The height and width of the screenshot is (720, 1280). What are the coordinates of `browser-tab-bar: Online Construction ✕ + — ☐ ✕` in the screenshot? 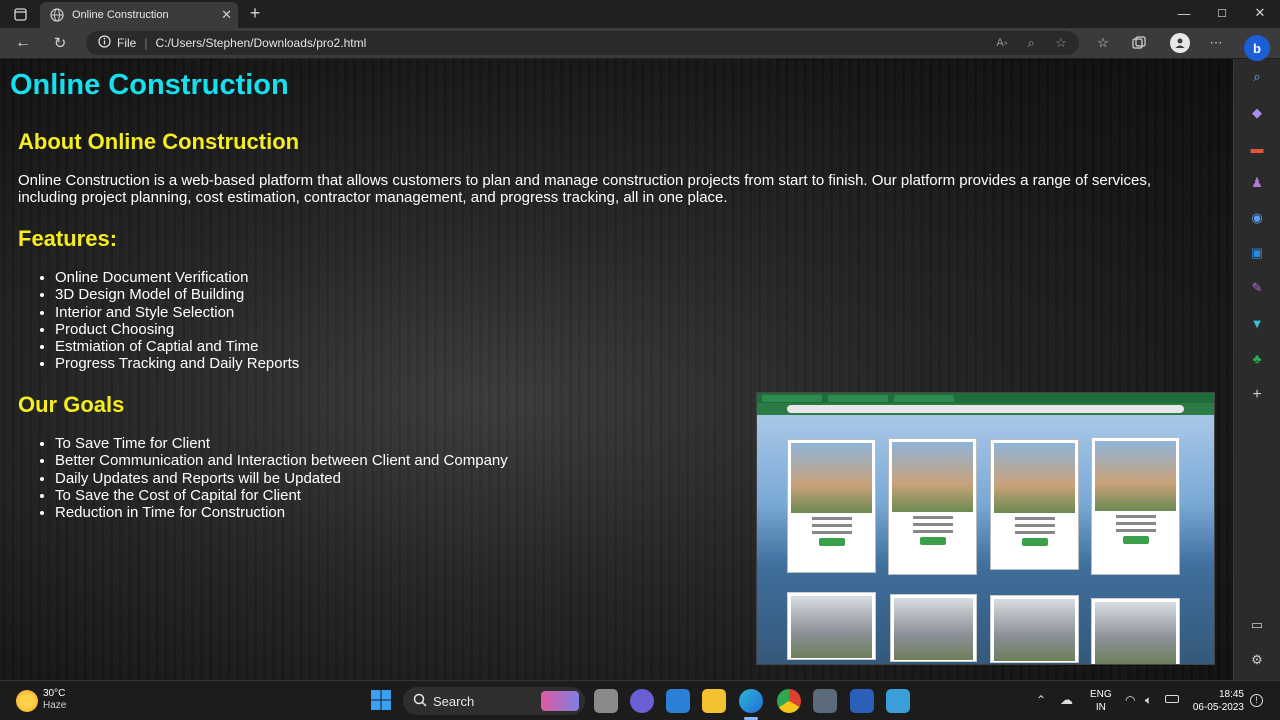 It's located at (640, 14).